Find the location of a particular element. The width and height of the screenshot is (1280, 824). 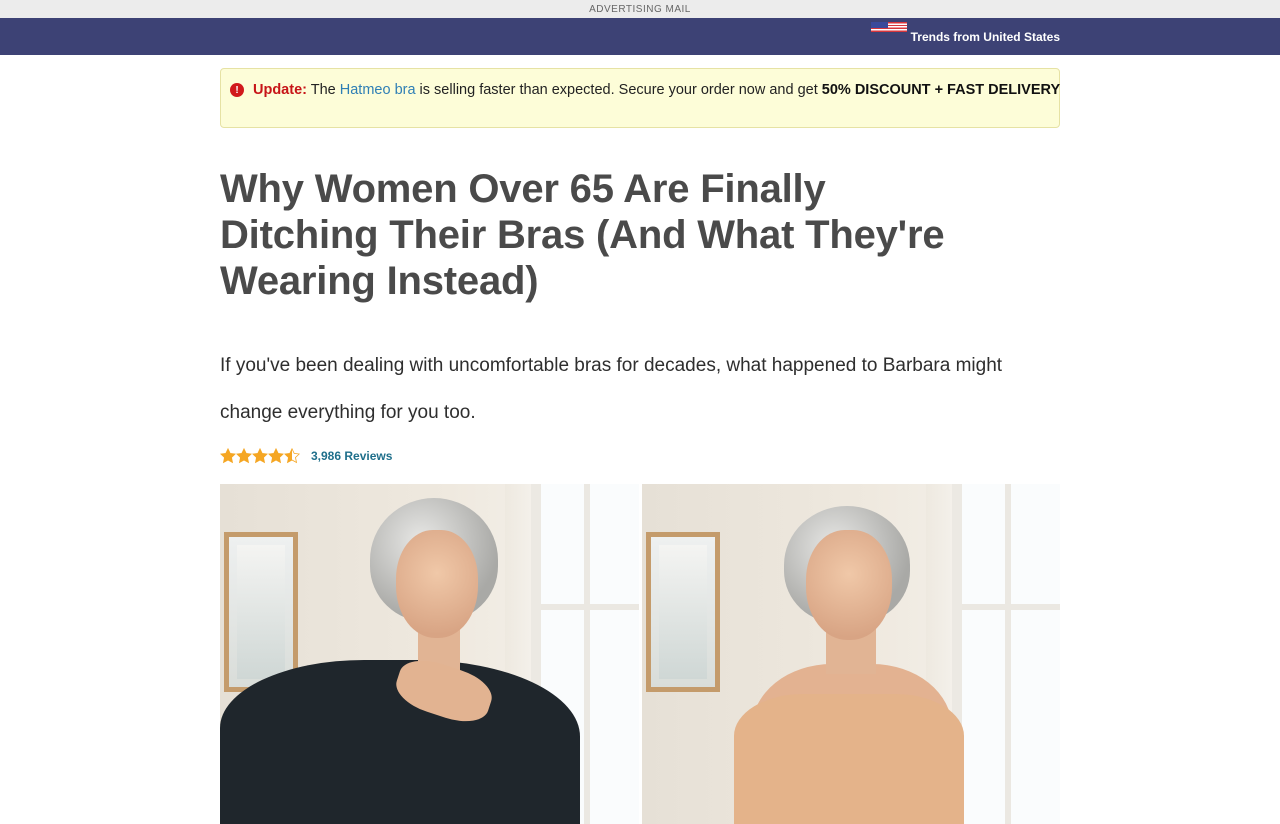

alert-update-label: Update: is located at coordinates (280, 90).